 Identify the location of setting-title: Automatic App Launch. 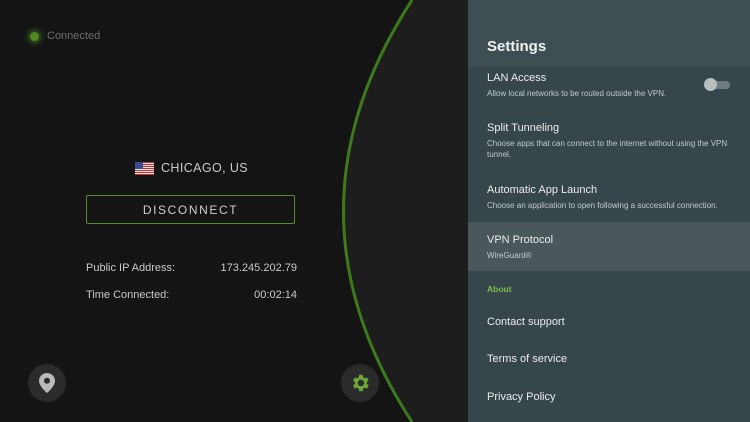
(542, 190).